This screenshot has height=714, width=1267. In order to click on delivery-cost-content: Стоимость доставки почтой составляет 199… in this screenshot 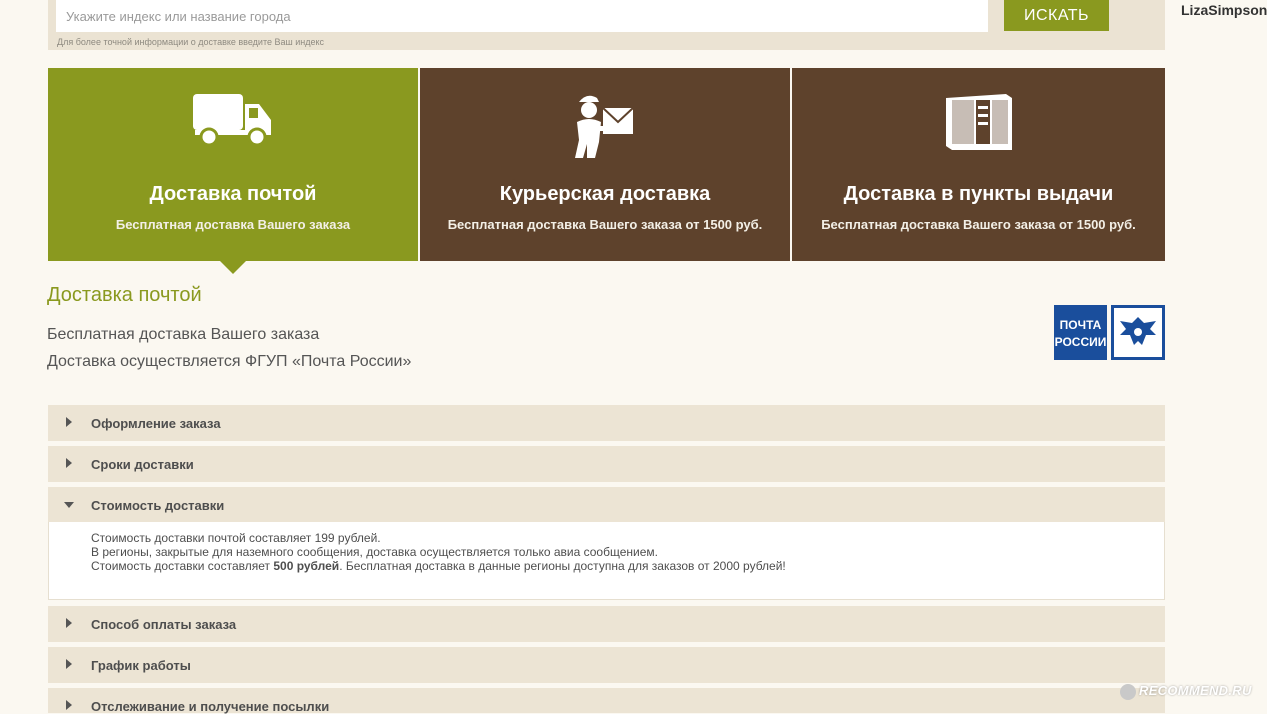, I will do `click(606, 561)`.